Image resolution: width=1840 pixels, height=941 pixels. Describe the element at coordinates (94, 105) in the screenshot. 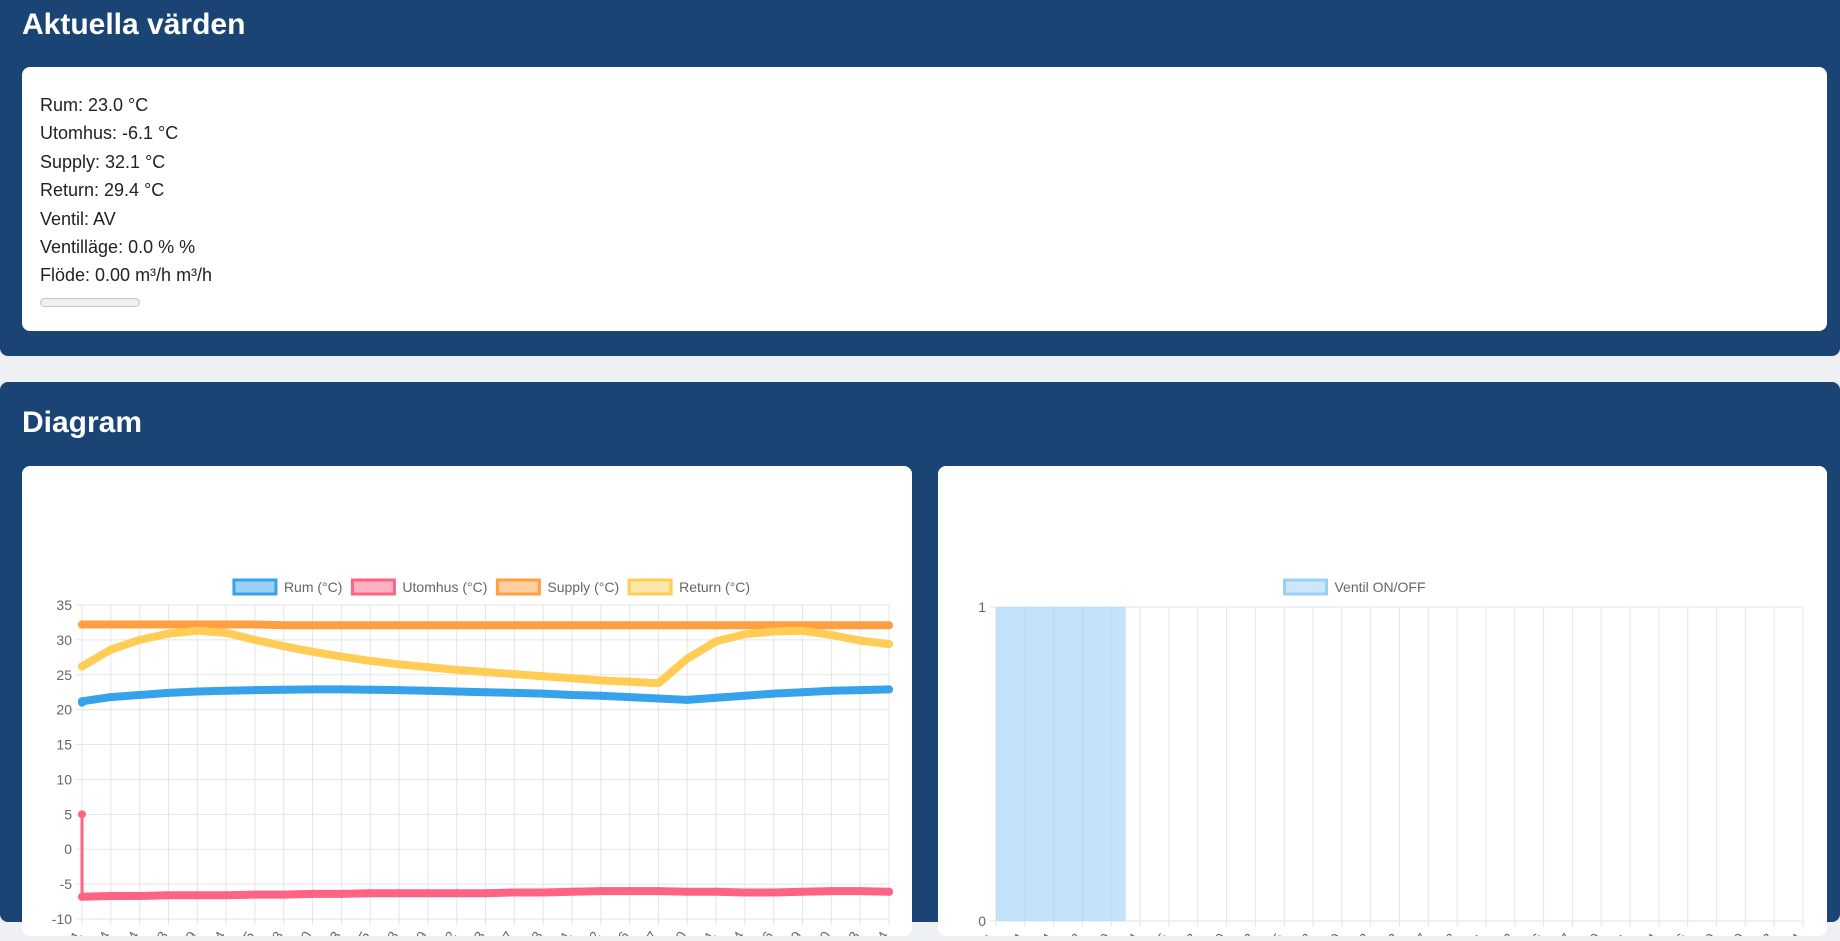

I see `value-rum: Rum: 23.0 °C` at that location.